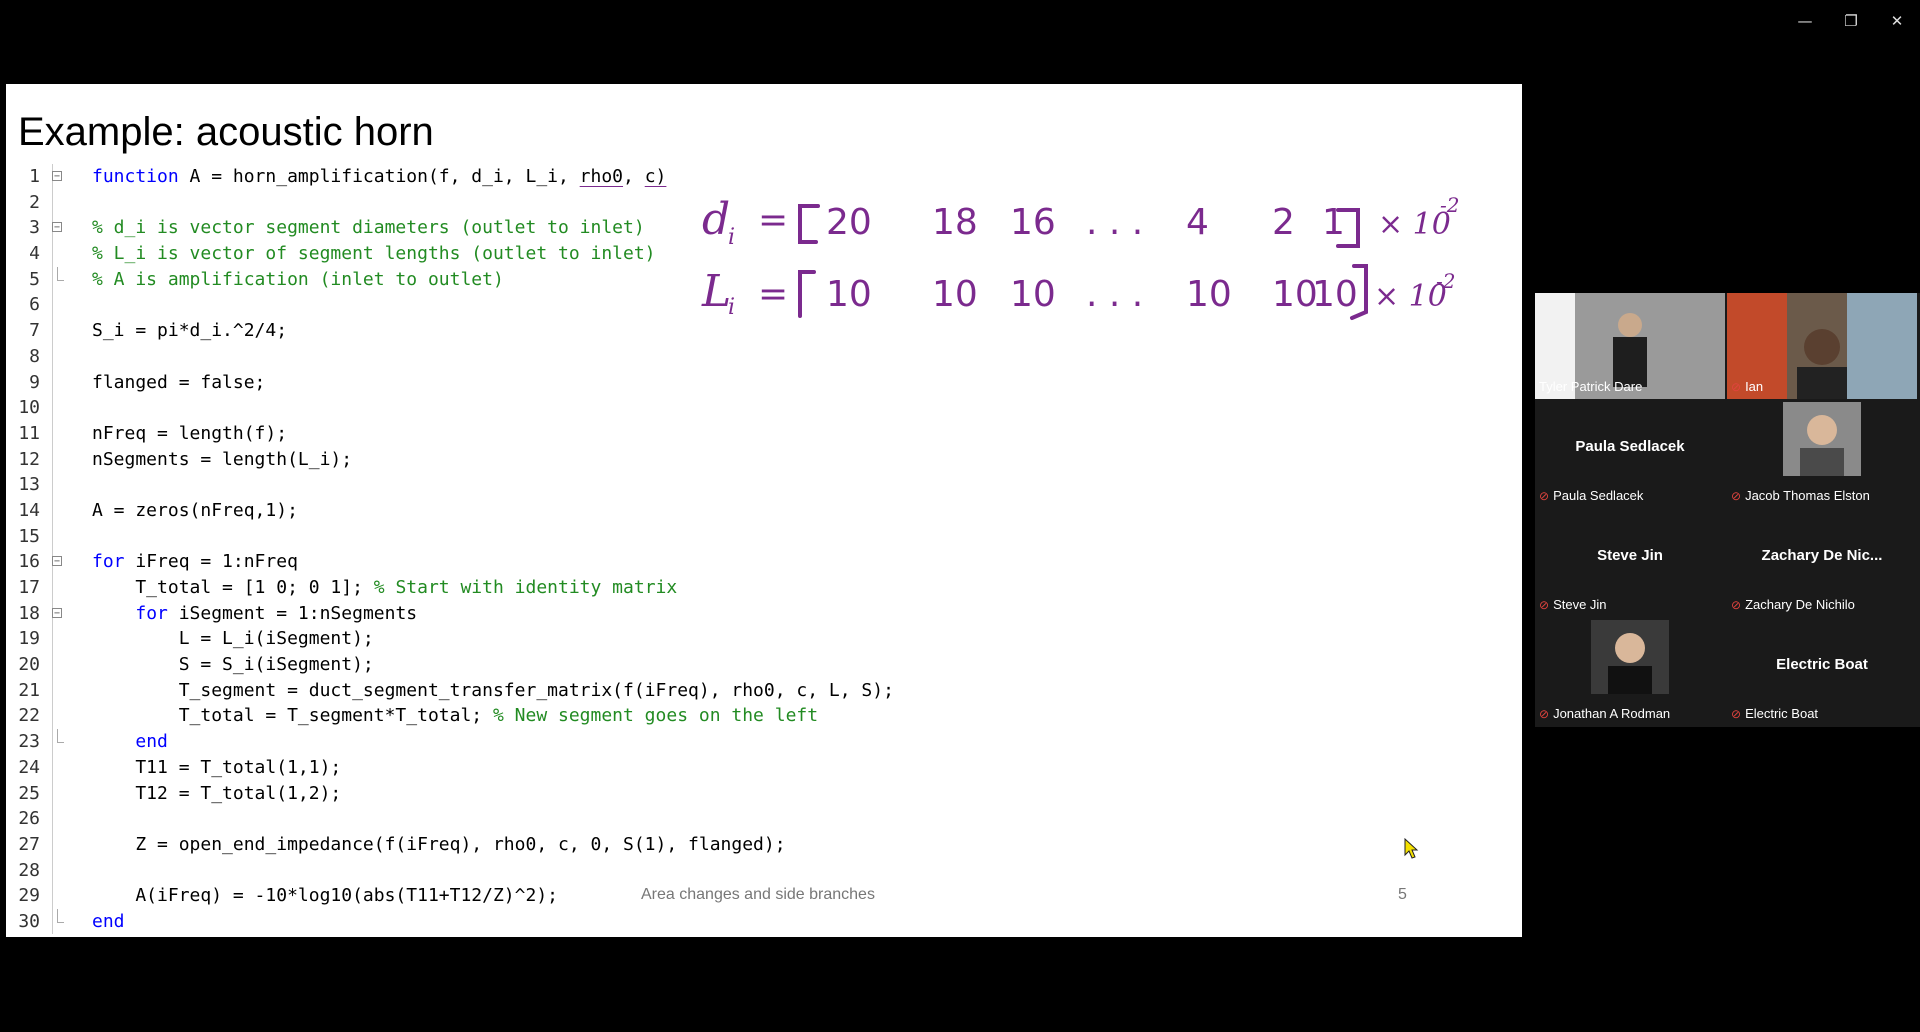 The width and height of the screenshot is (1920, 1032). I want to click on participant-tile: Tyler Patrick Dare, so click(1630, 346).